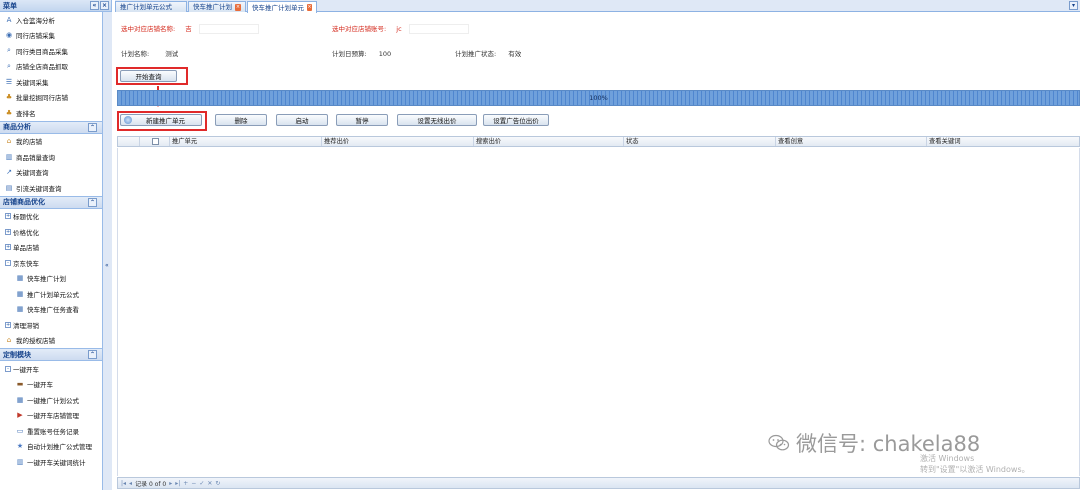 The width and height of the screenshot is (1080, 490). What do you see at coordinates (148, 29) in the screenshot?
I see `shop-name-label: 选中对应店铺名称:` at bounding box center [148, 29].